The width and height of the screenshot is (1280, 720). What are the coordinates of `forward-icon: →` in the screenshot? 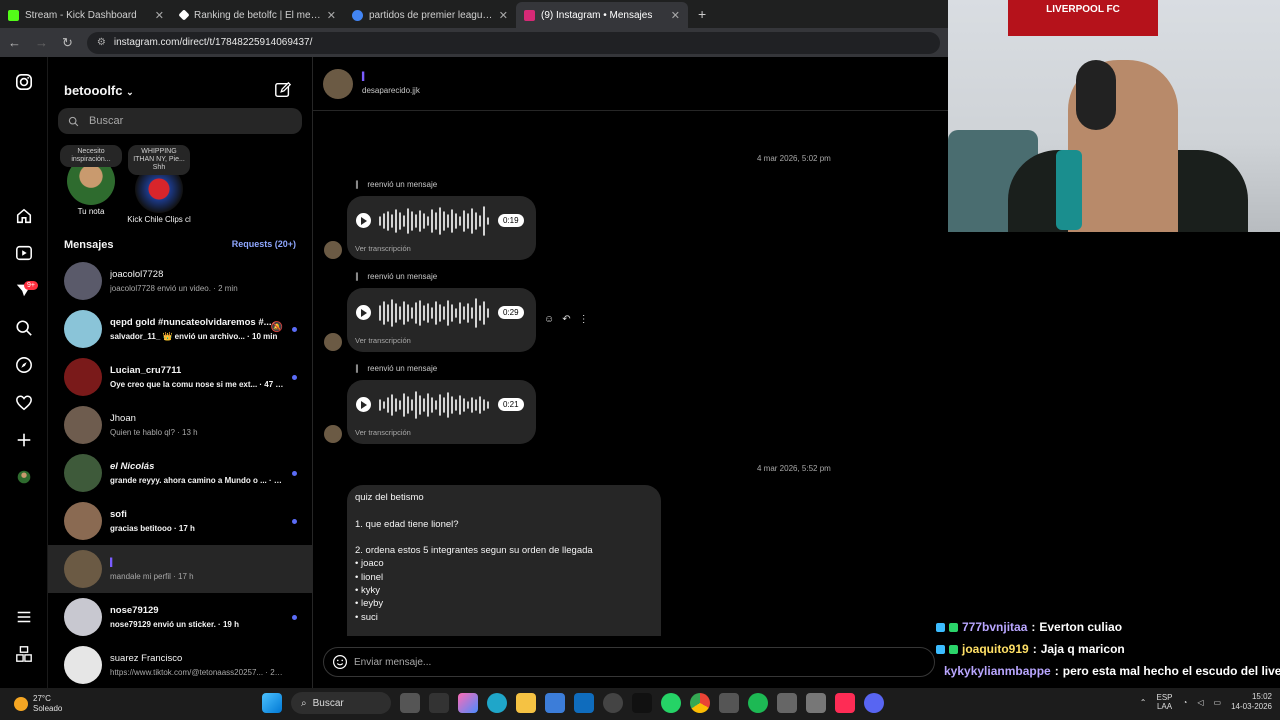 It's located at (41, 42).